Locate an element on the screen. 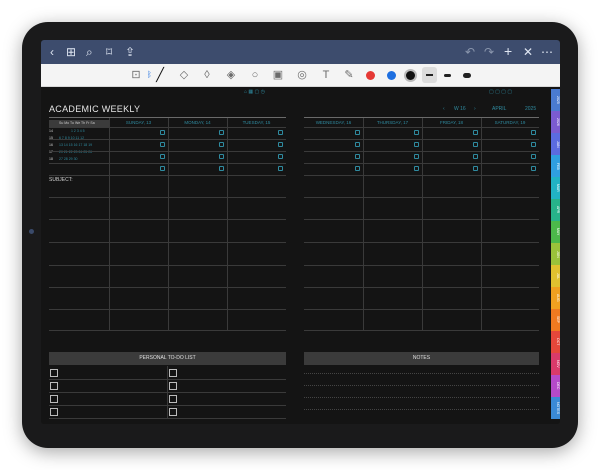 The image size is (600, 470). side-tab-oct: OCT is located at coordinates (555, 342).